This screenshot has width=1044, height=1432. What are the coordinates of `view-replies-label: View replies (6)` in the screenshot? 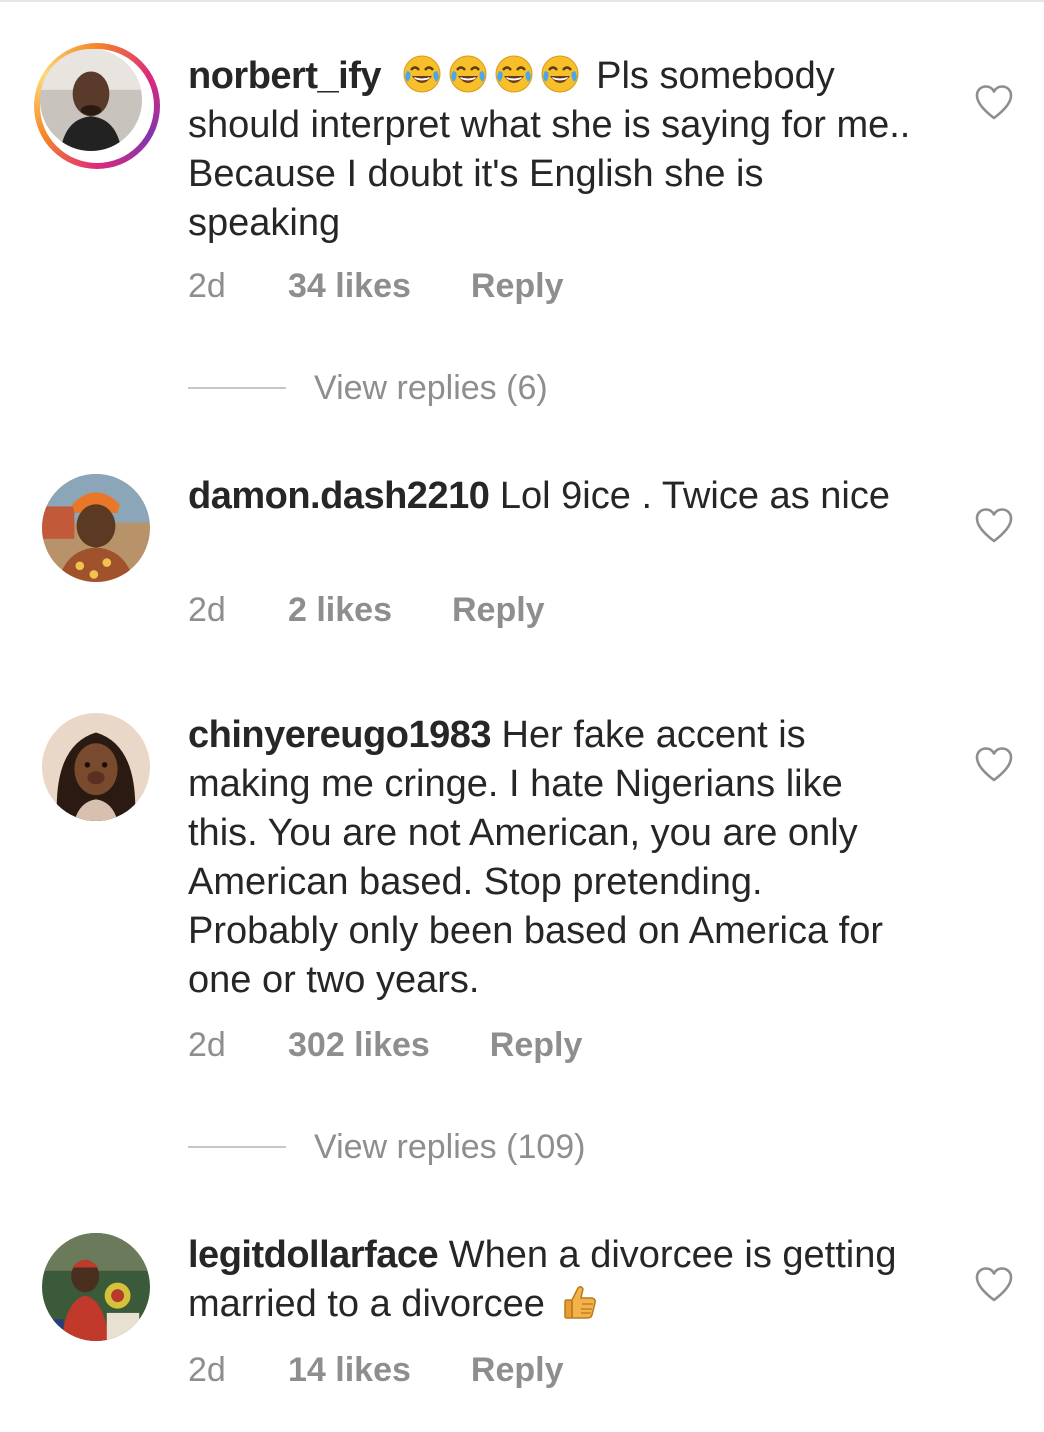 It's located at (431, 387).